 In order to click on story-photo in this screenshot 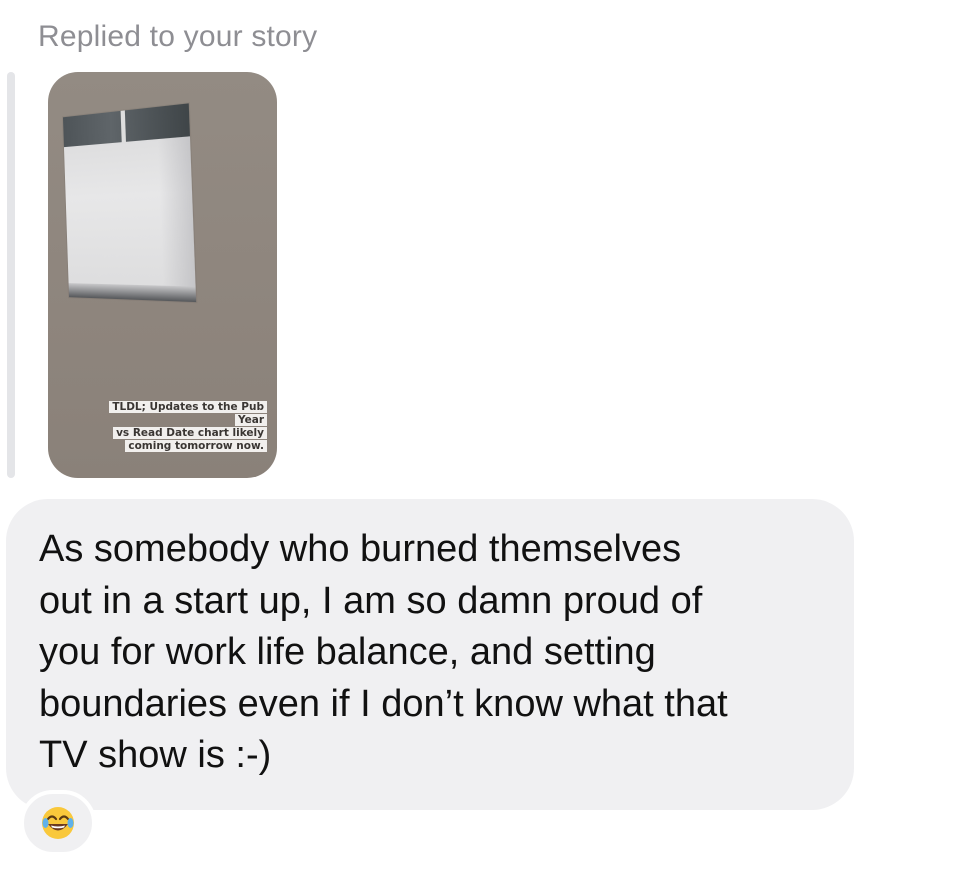, I will do `click(129, 203)`.